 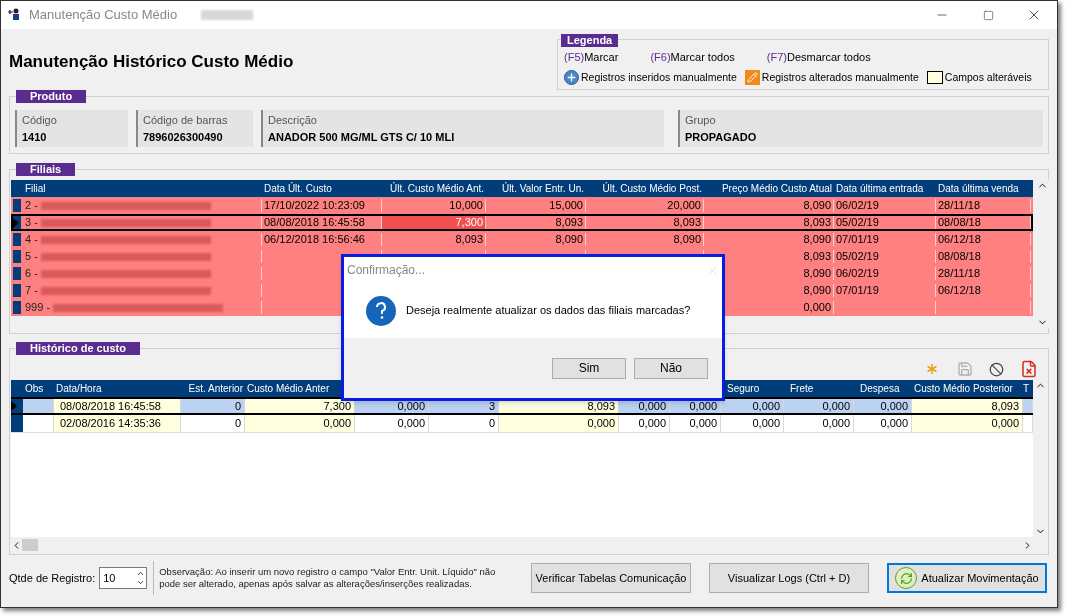 What do you see at coordinates (46, 169) in the screenshot?
I see `group-title: Filiais` at bounding box center [46, 169].